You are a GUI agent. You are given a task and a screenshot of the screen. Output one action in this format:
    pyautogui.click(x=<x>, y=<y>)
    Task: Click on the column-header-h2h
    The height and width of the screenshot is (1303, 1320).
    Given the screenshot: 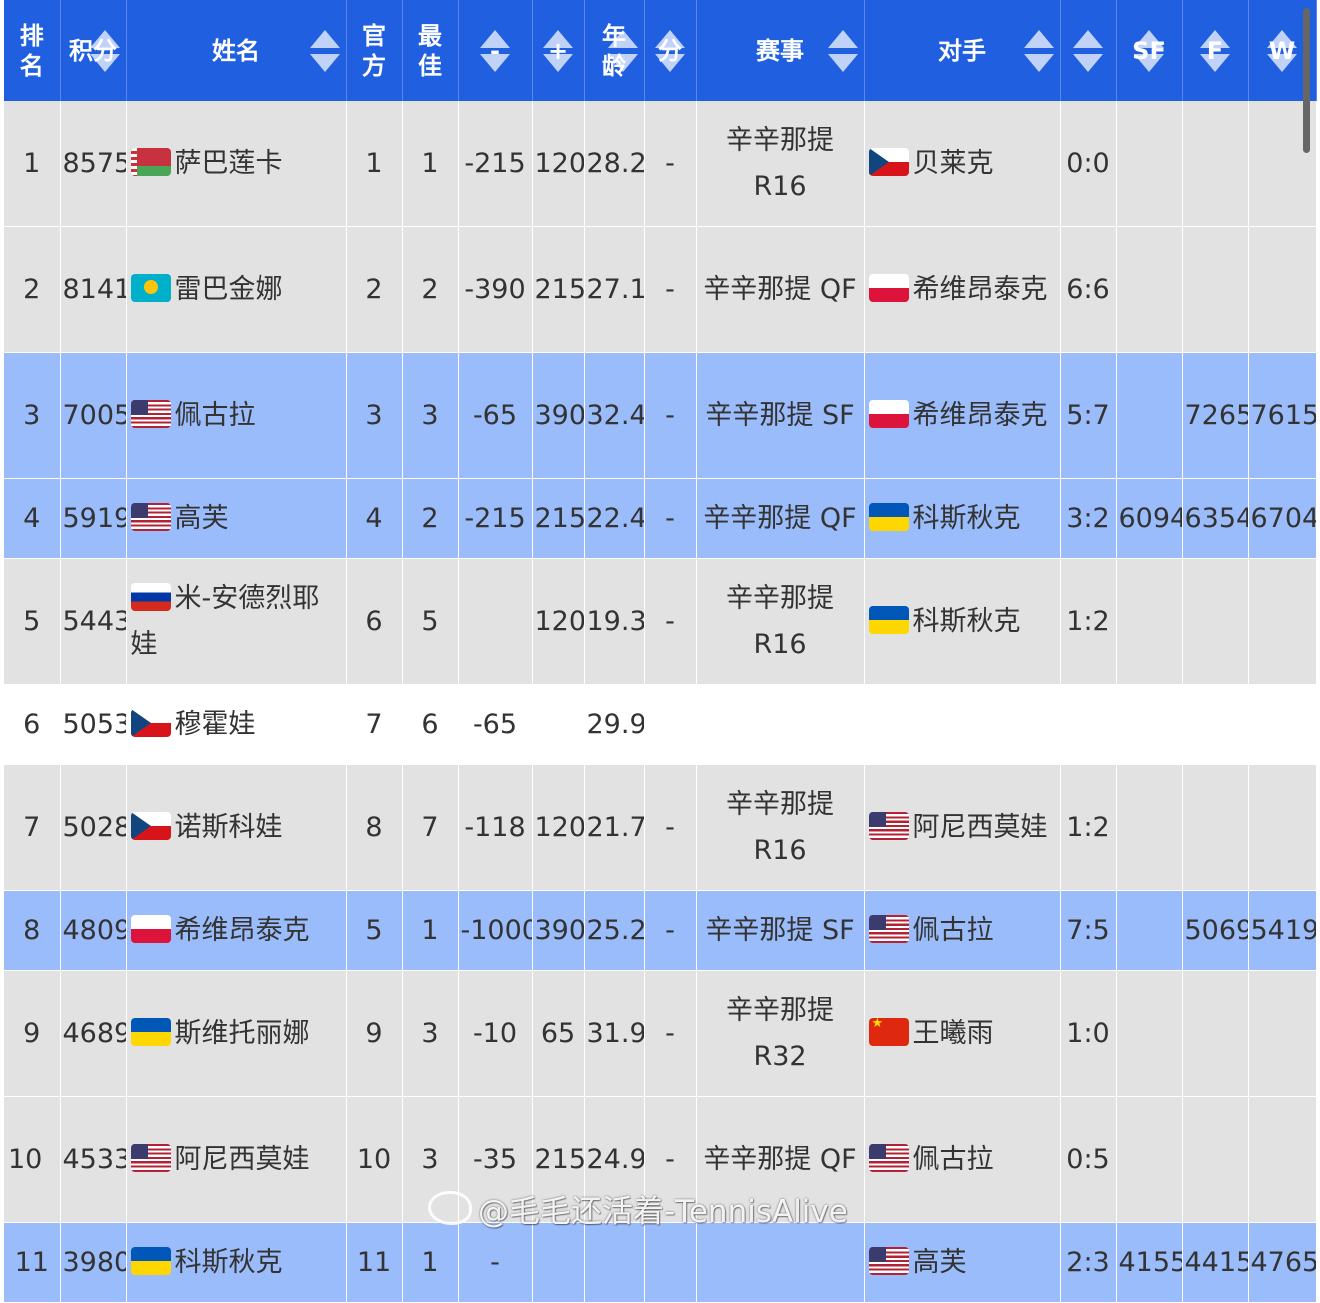 What is the action you would take?
    pyautogui.click(x=1088, y=50)
    